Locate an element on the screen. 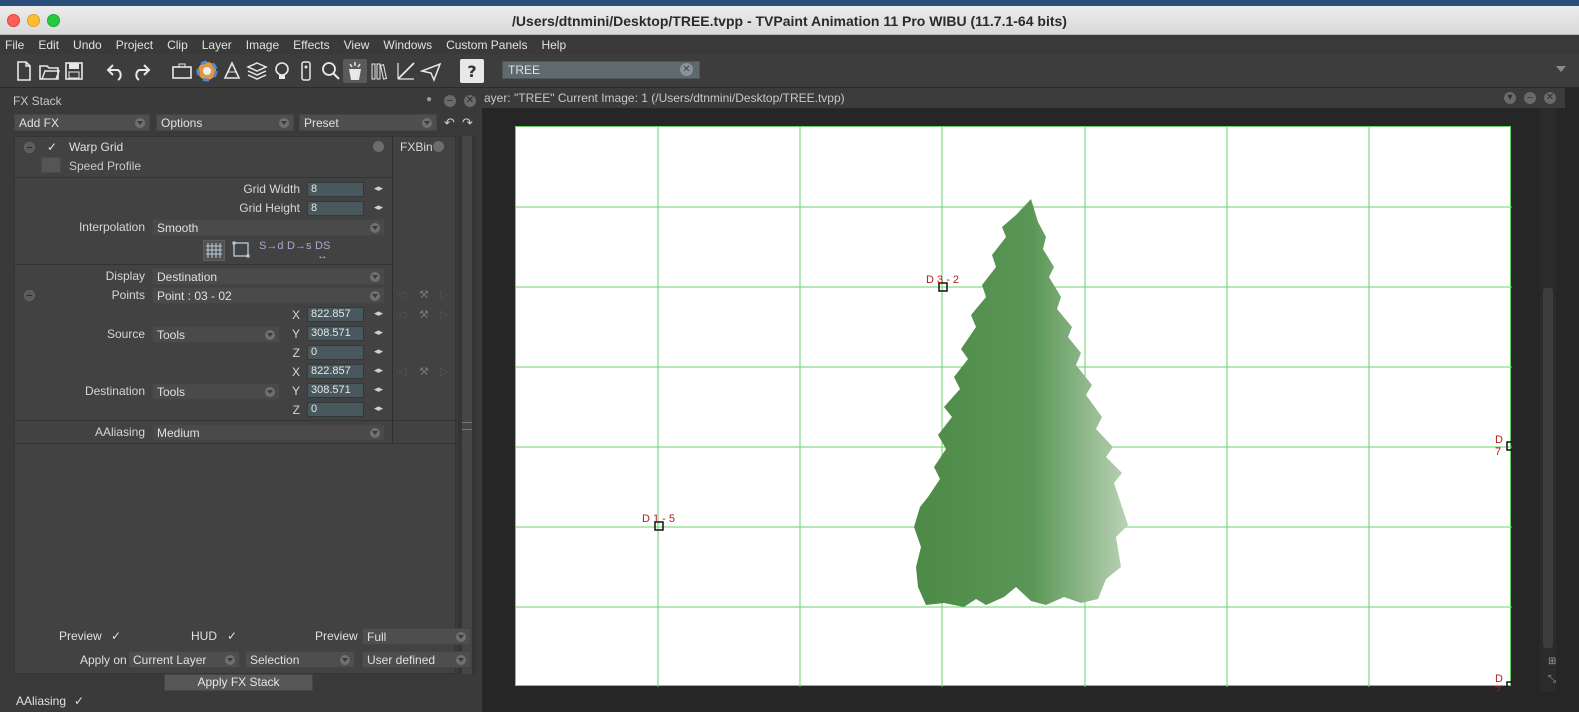 The height and width of the screenshot is (712, 1579). redo-preset-icon: ↷ is located at coordinates (467, 123).